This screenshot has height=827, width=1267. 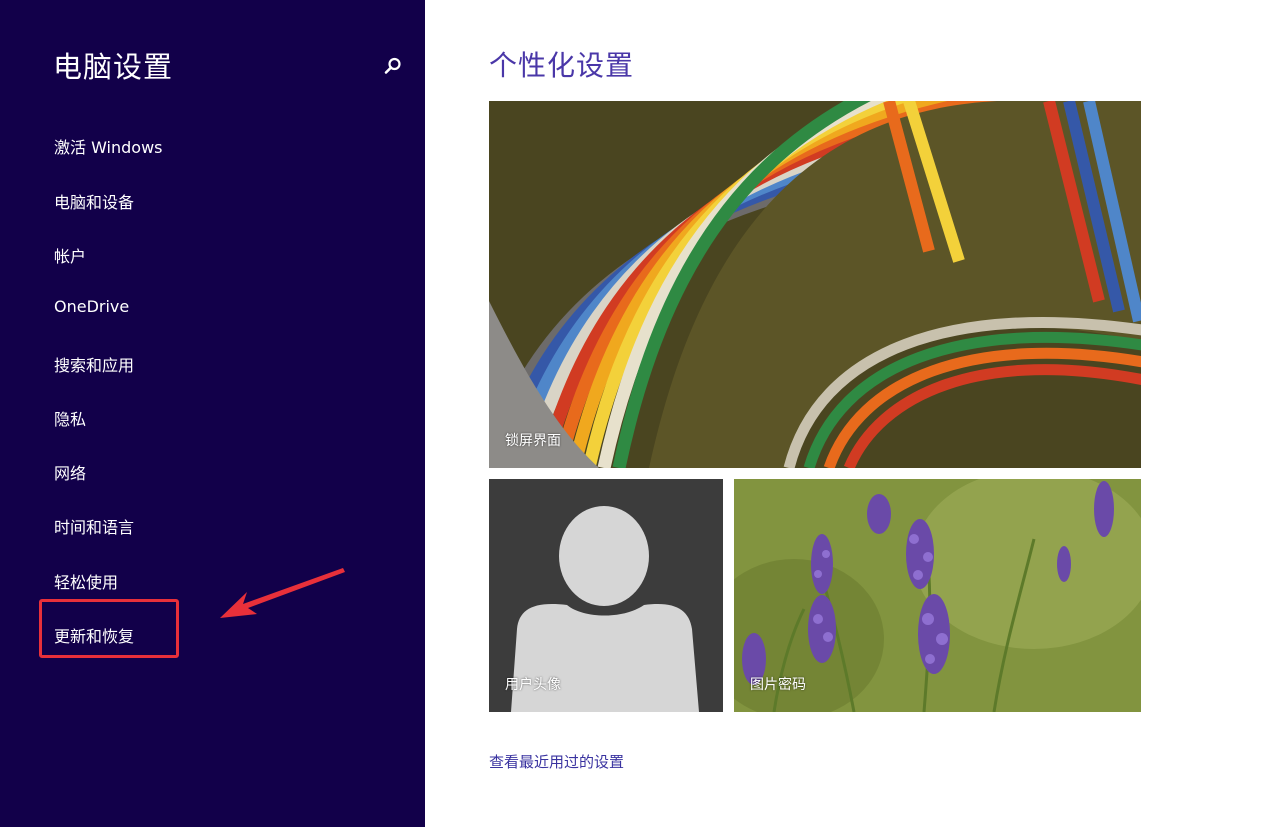 What do you see at coordinates (70, 418) in the screenshot?
I see `sidebar-item-privacy: 隐私` at bounding box center [70, 418].